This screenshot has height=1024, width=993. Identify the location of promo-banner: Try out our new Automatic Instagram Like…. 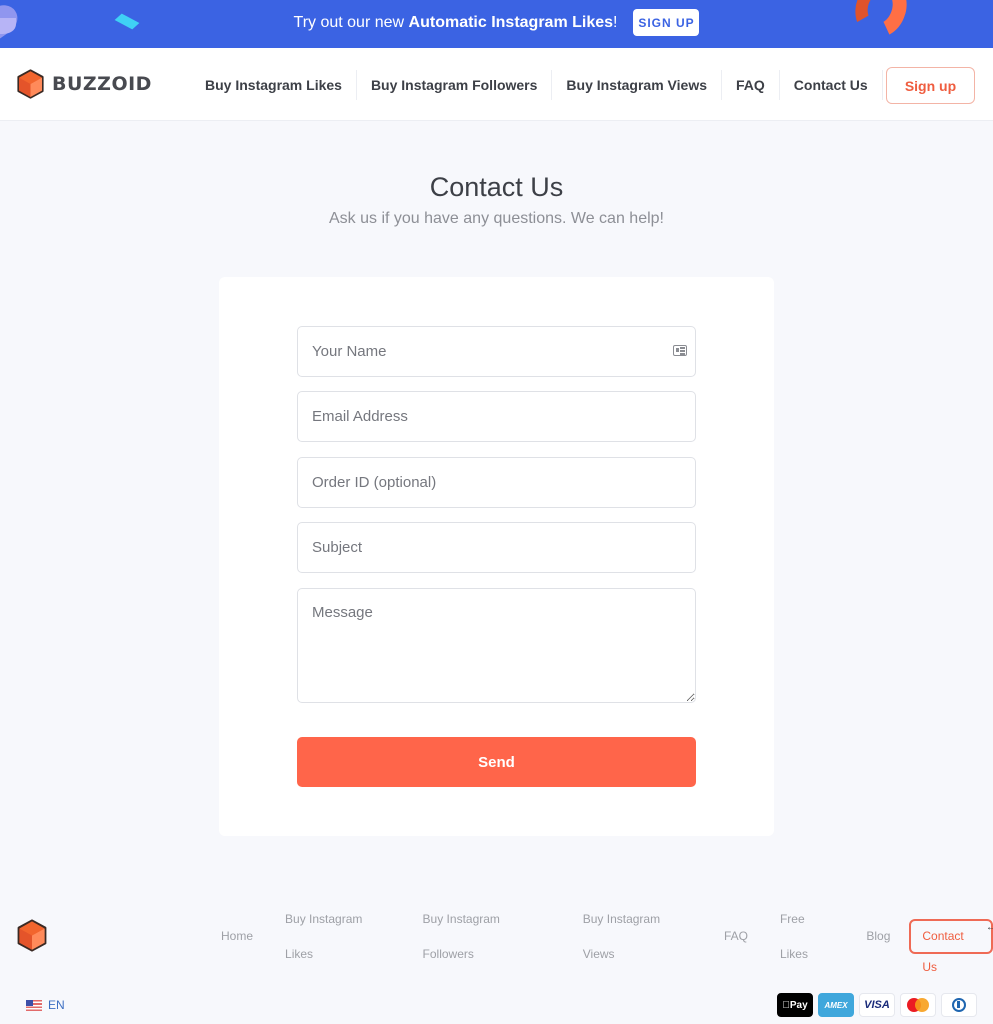
(496, 24).